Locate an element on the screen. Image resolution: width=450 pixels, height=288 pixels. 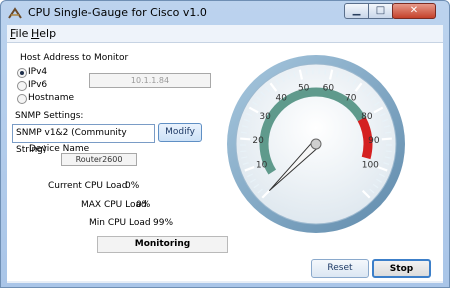
gauge-label: 40 is located at coordinates (282, 99).